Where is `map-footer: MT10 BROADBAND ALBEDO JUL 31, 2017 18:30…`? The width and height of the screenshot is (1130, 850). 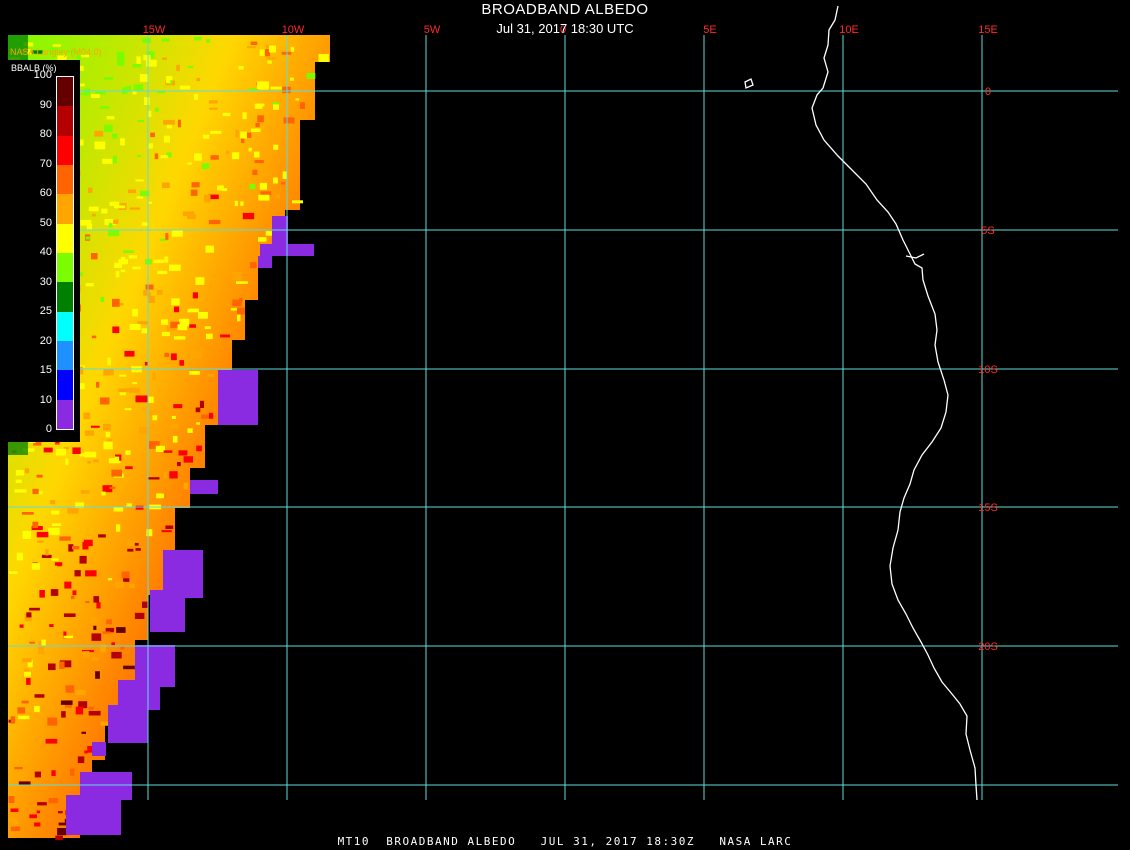
map-footer: MT10 BROADBAND ALBEDO JUL 31, 2017 18:30… is located at coordinates (565, 841).